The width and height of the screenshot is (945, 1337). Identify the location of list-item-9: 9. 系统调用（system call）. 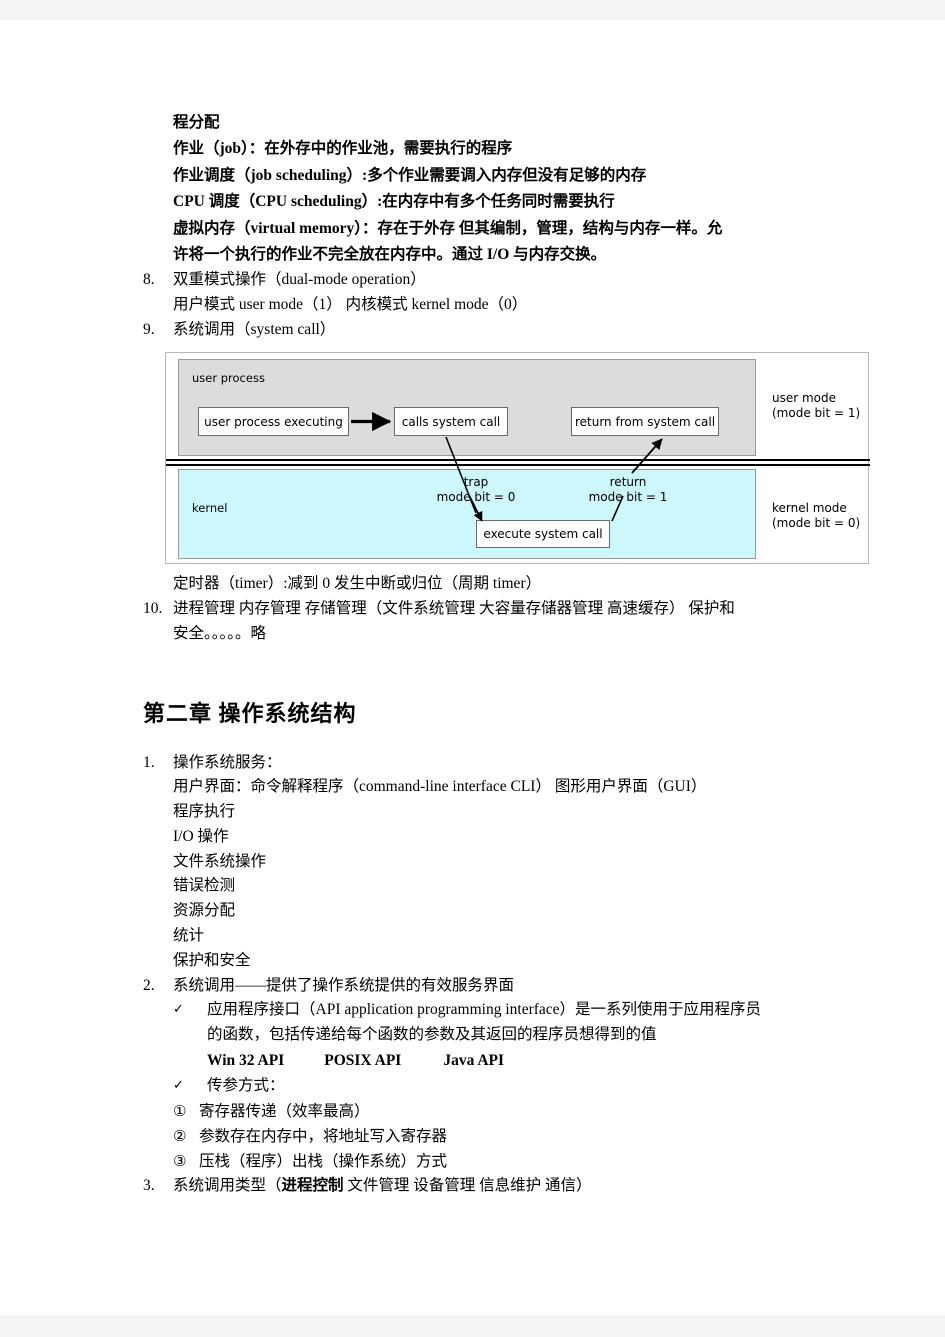
(483, 330).